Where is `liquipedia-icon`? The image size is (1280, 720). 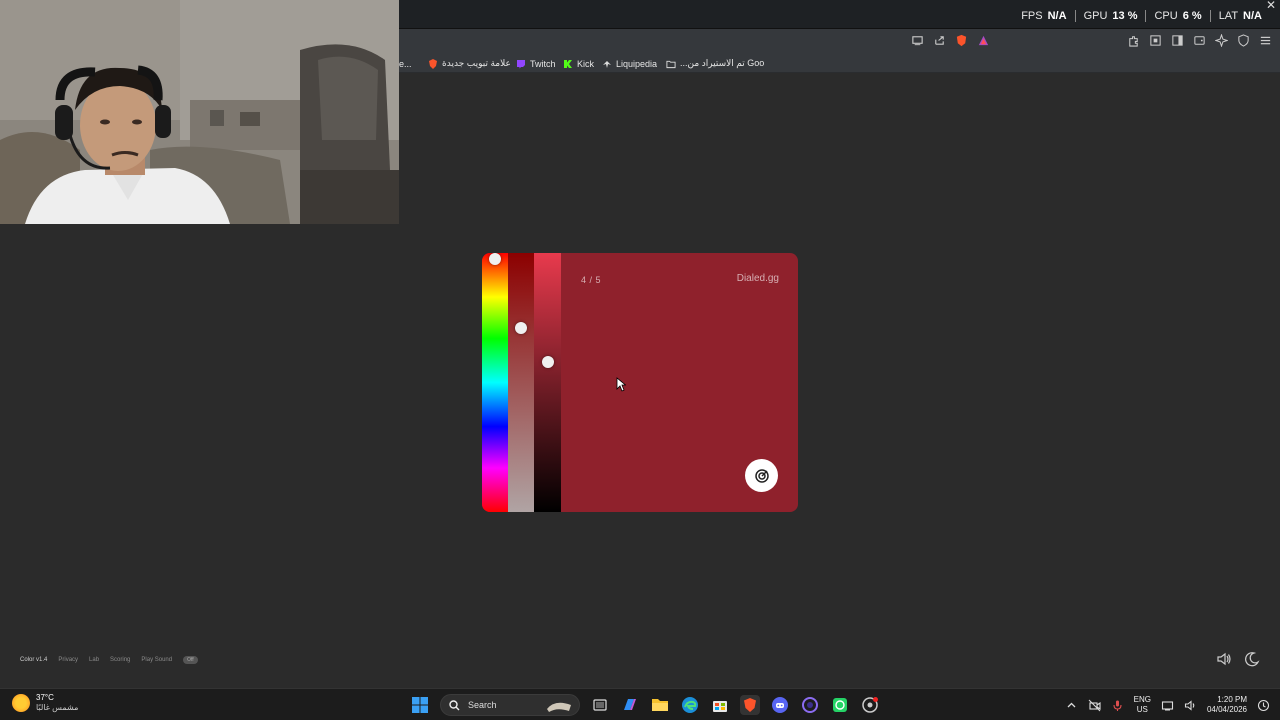 liquipedia-icon is located at coordinates (607, 64).